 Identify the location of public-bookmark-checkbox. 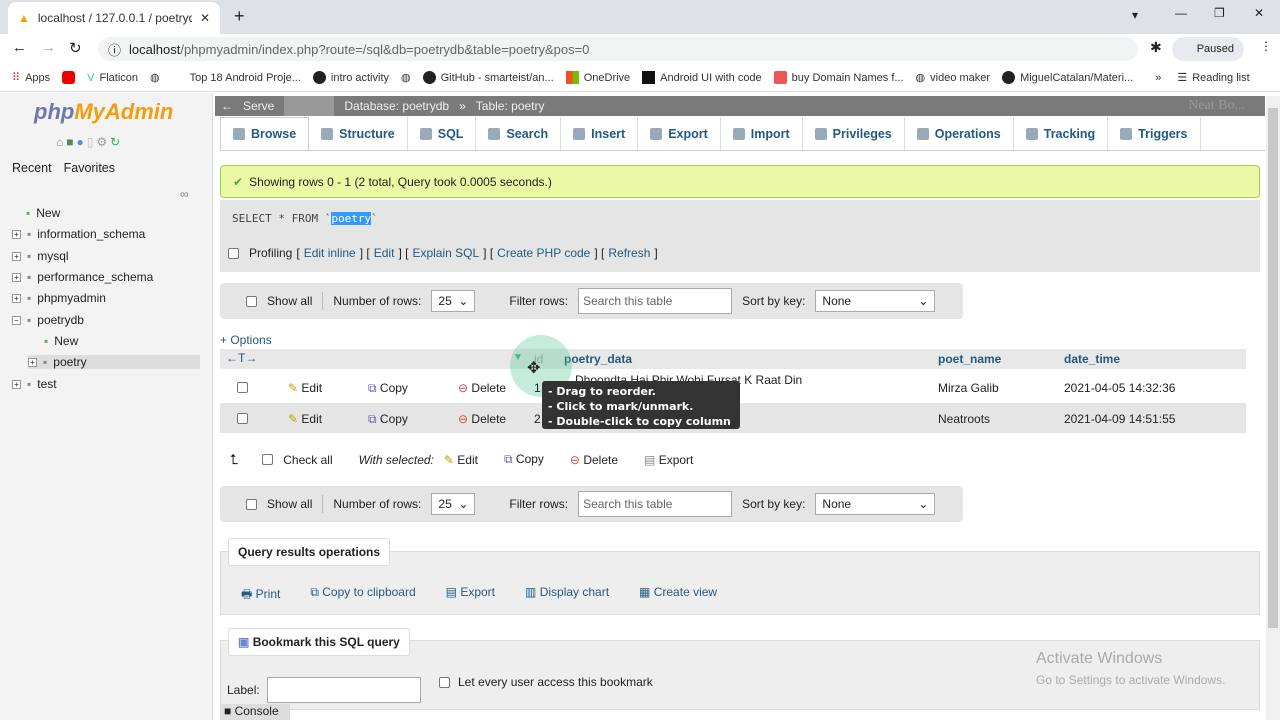
(444, 682).